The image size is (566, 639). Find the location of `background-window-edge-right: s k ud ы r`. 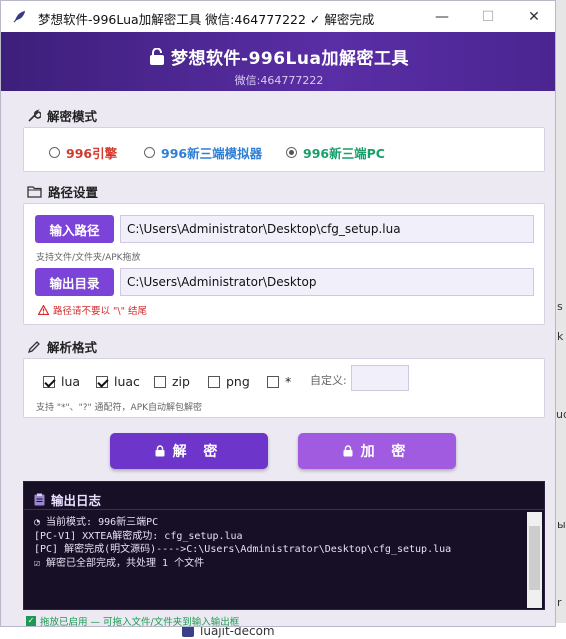

background-window-edge-right: s k ud ы r is located at coordinates (561, 319).